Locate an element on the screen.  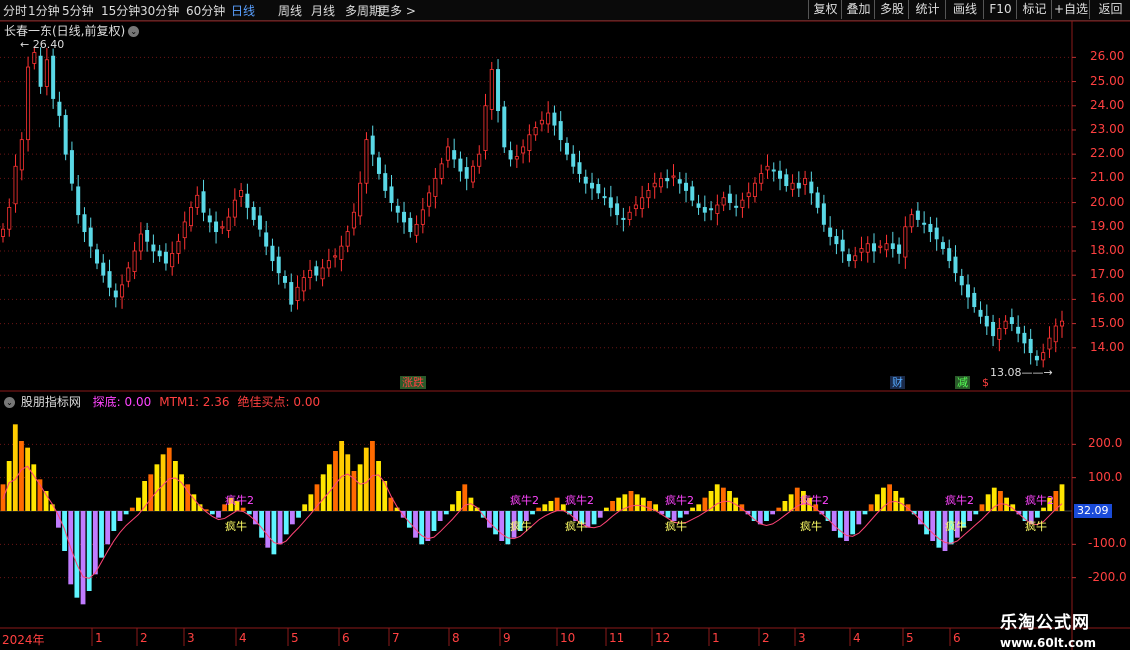
month-label: 3 is located at coordinates (191, 638).